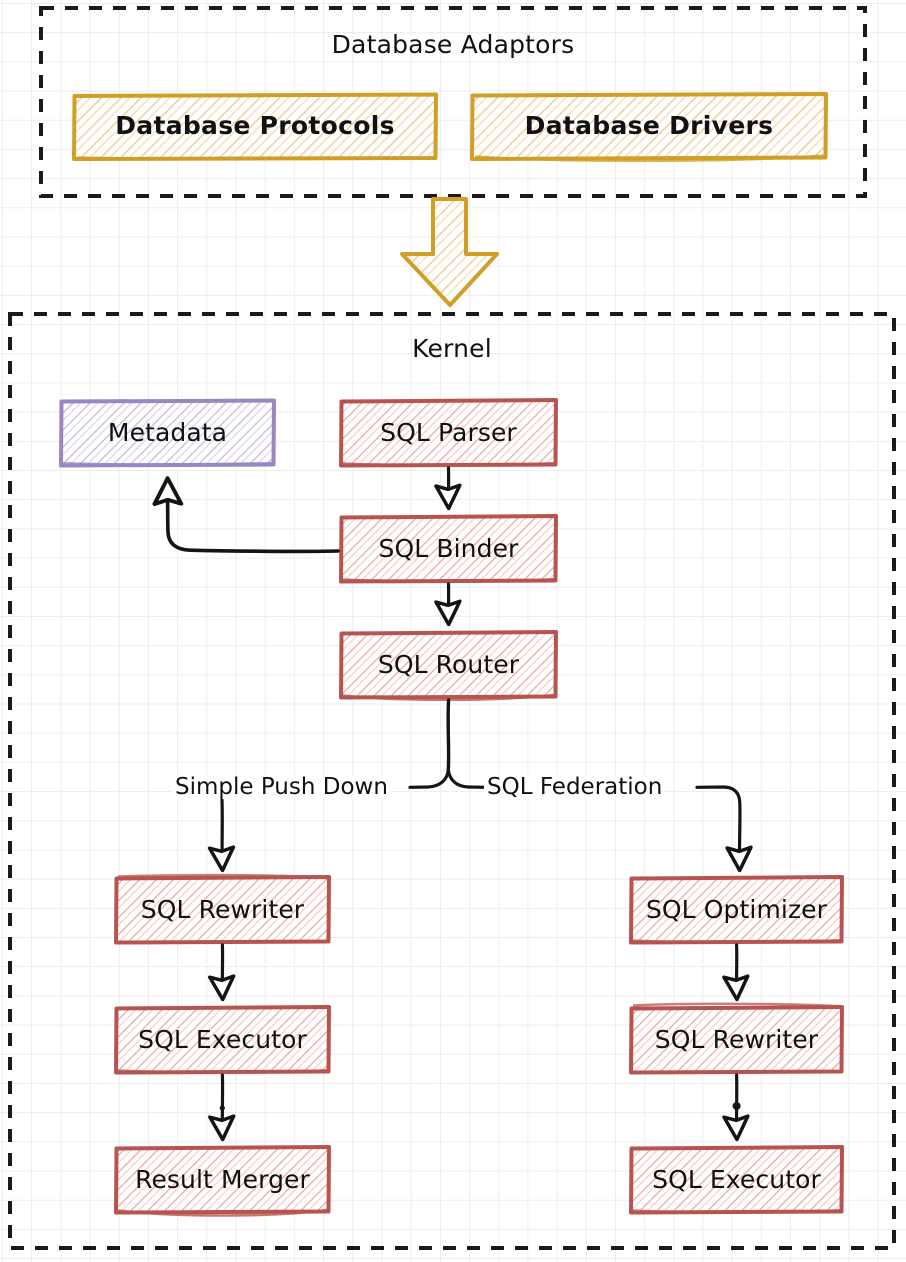 Image resolution: width=906 pixels, height=1262 pixels. What do you see at coordinates (575, 787) in the screenshot?
I see `edge-label-sql-federation: SQL Federation` at bounding box center [575, 787].